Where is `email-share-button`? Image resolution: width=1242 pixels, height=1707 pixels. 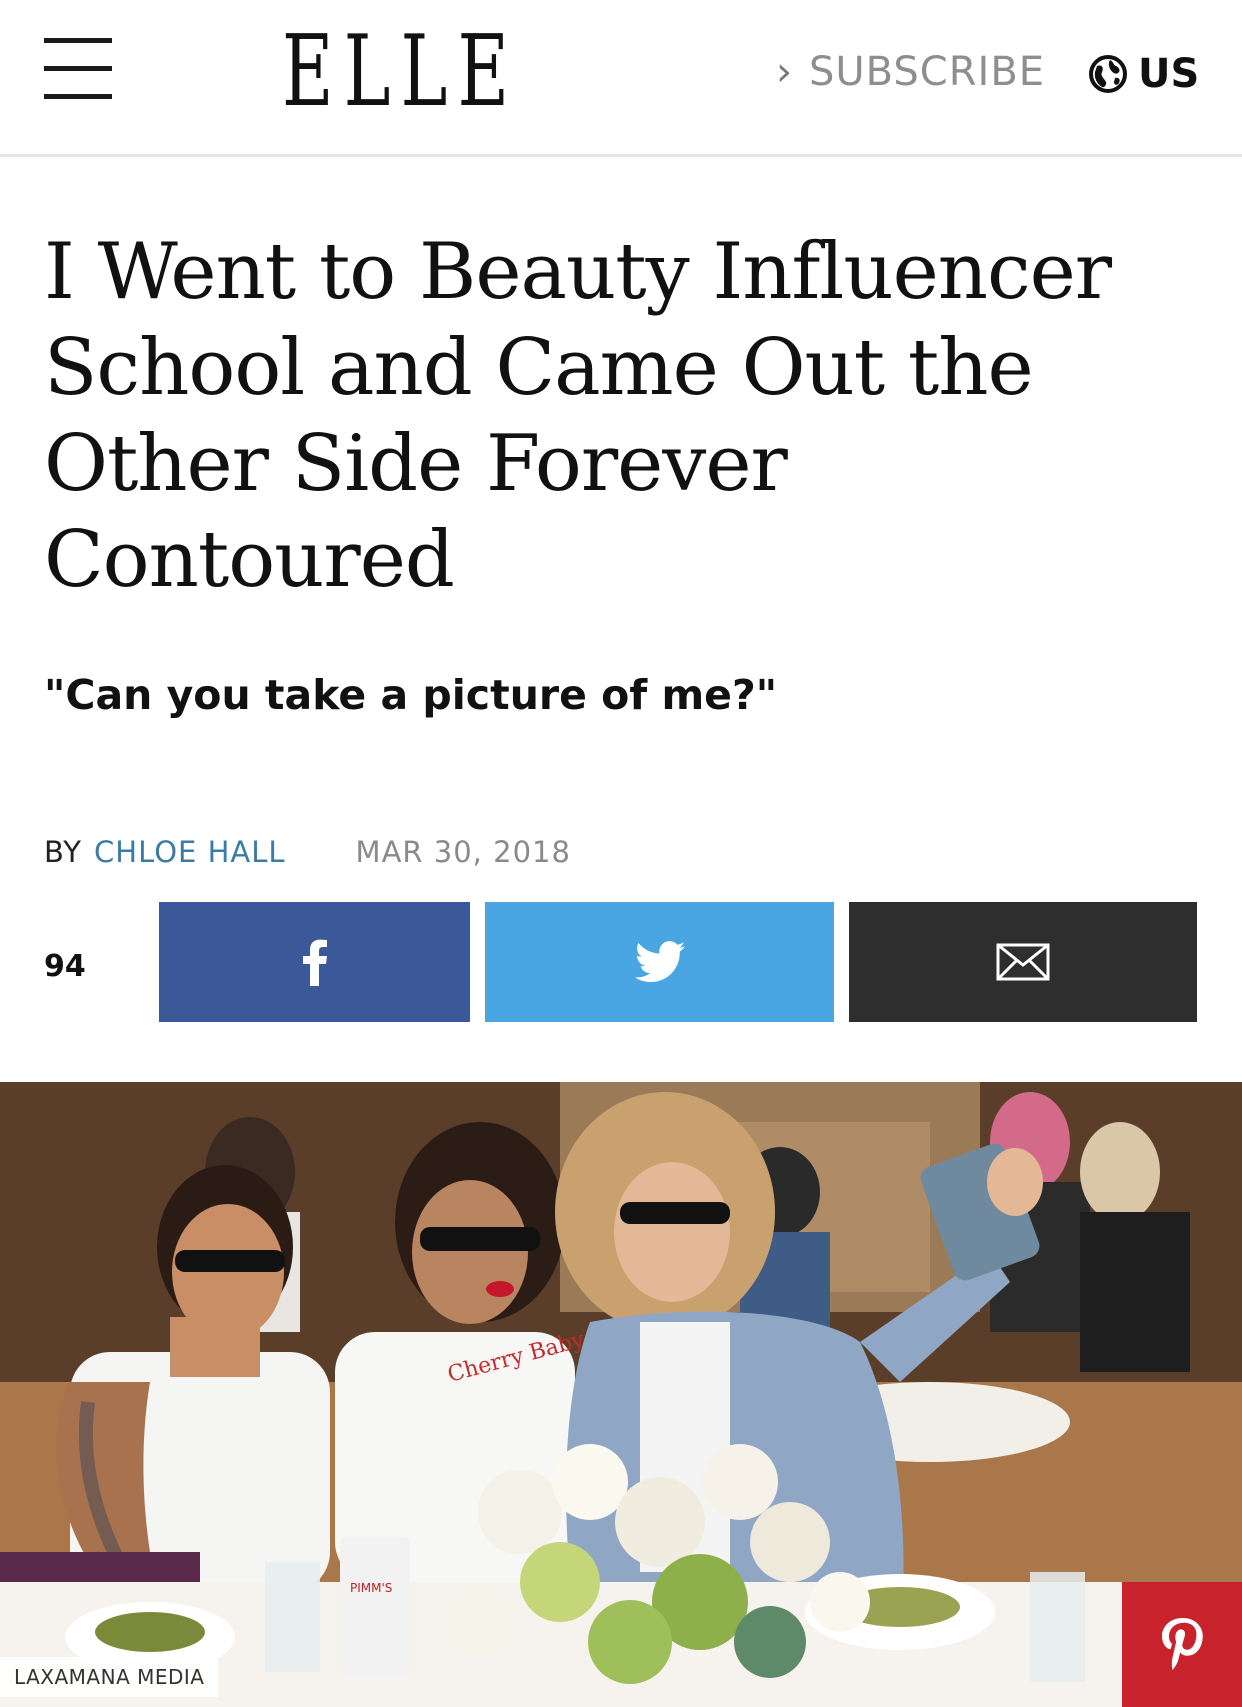 email-share-button is located at coordinates (1023, 962).